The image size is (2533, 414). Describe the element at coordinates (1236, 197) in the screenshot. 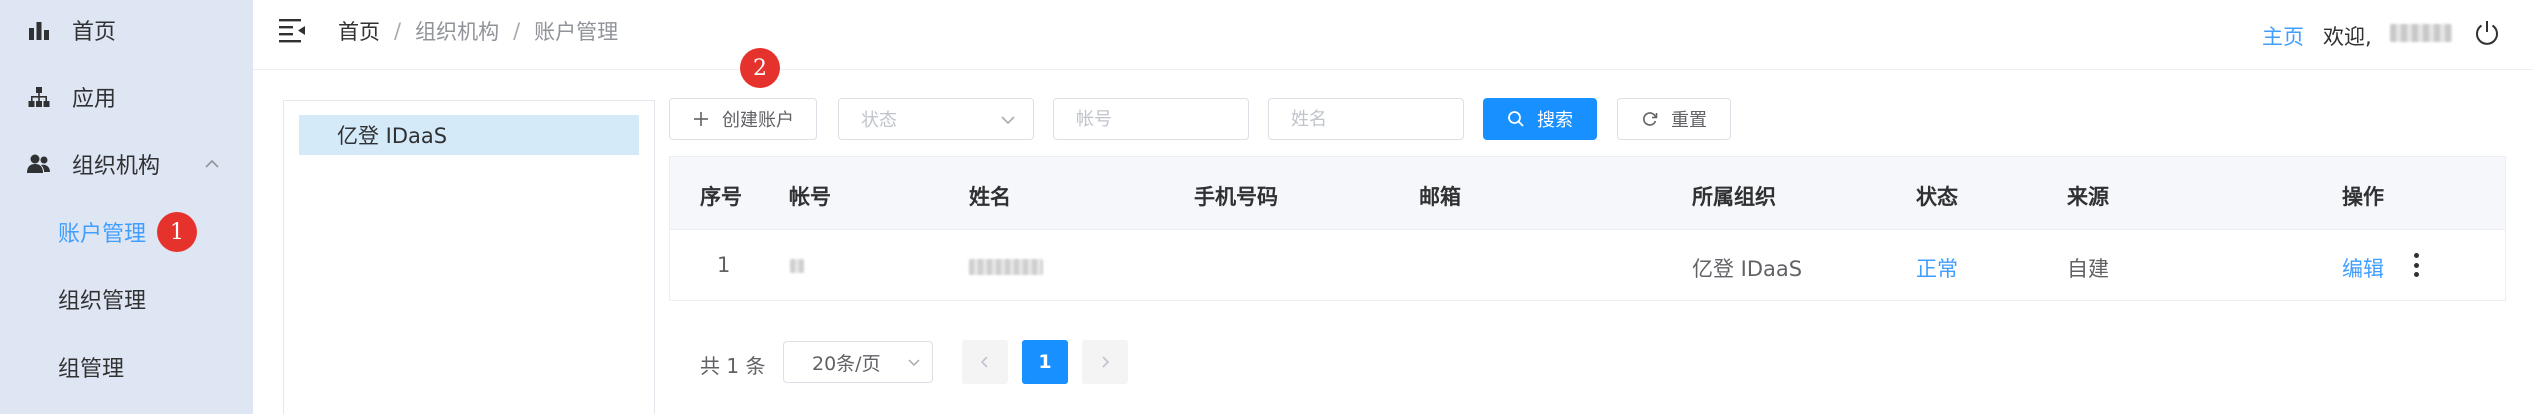

I see `column-header-phone: 手机号码` at that location.